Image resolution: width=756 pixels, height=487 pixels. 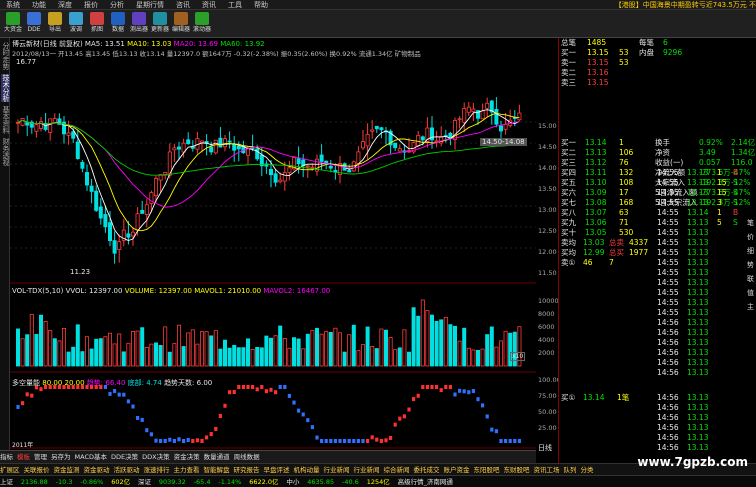 What do you see at coordinates (37, 470) in the screenshot?
I see `function-tab-1: 关联报价` at bounding box center [37, 470].